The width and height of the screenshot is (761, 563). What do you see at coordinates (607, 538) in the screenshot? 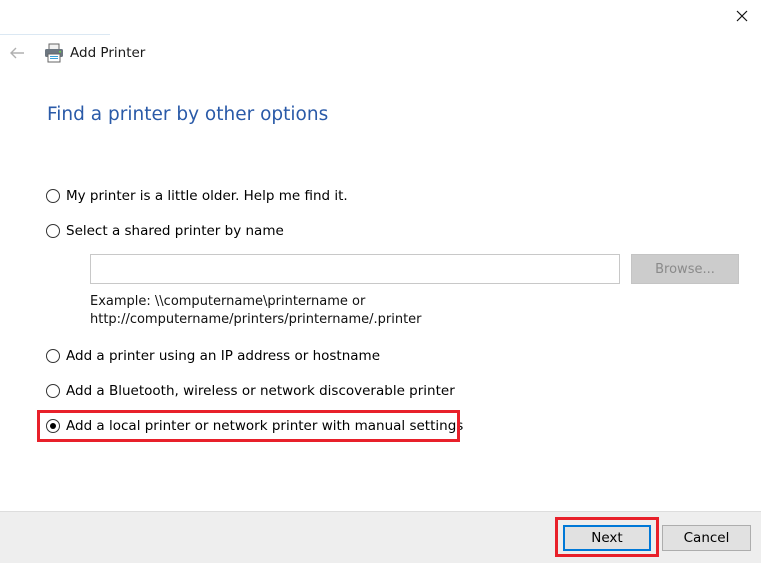
I see `next-button: Next` at bounding box center [607, 538].